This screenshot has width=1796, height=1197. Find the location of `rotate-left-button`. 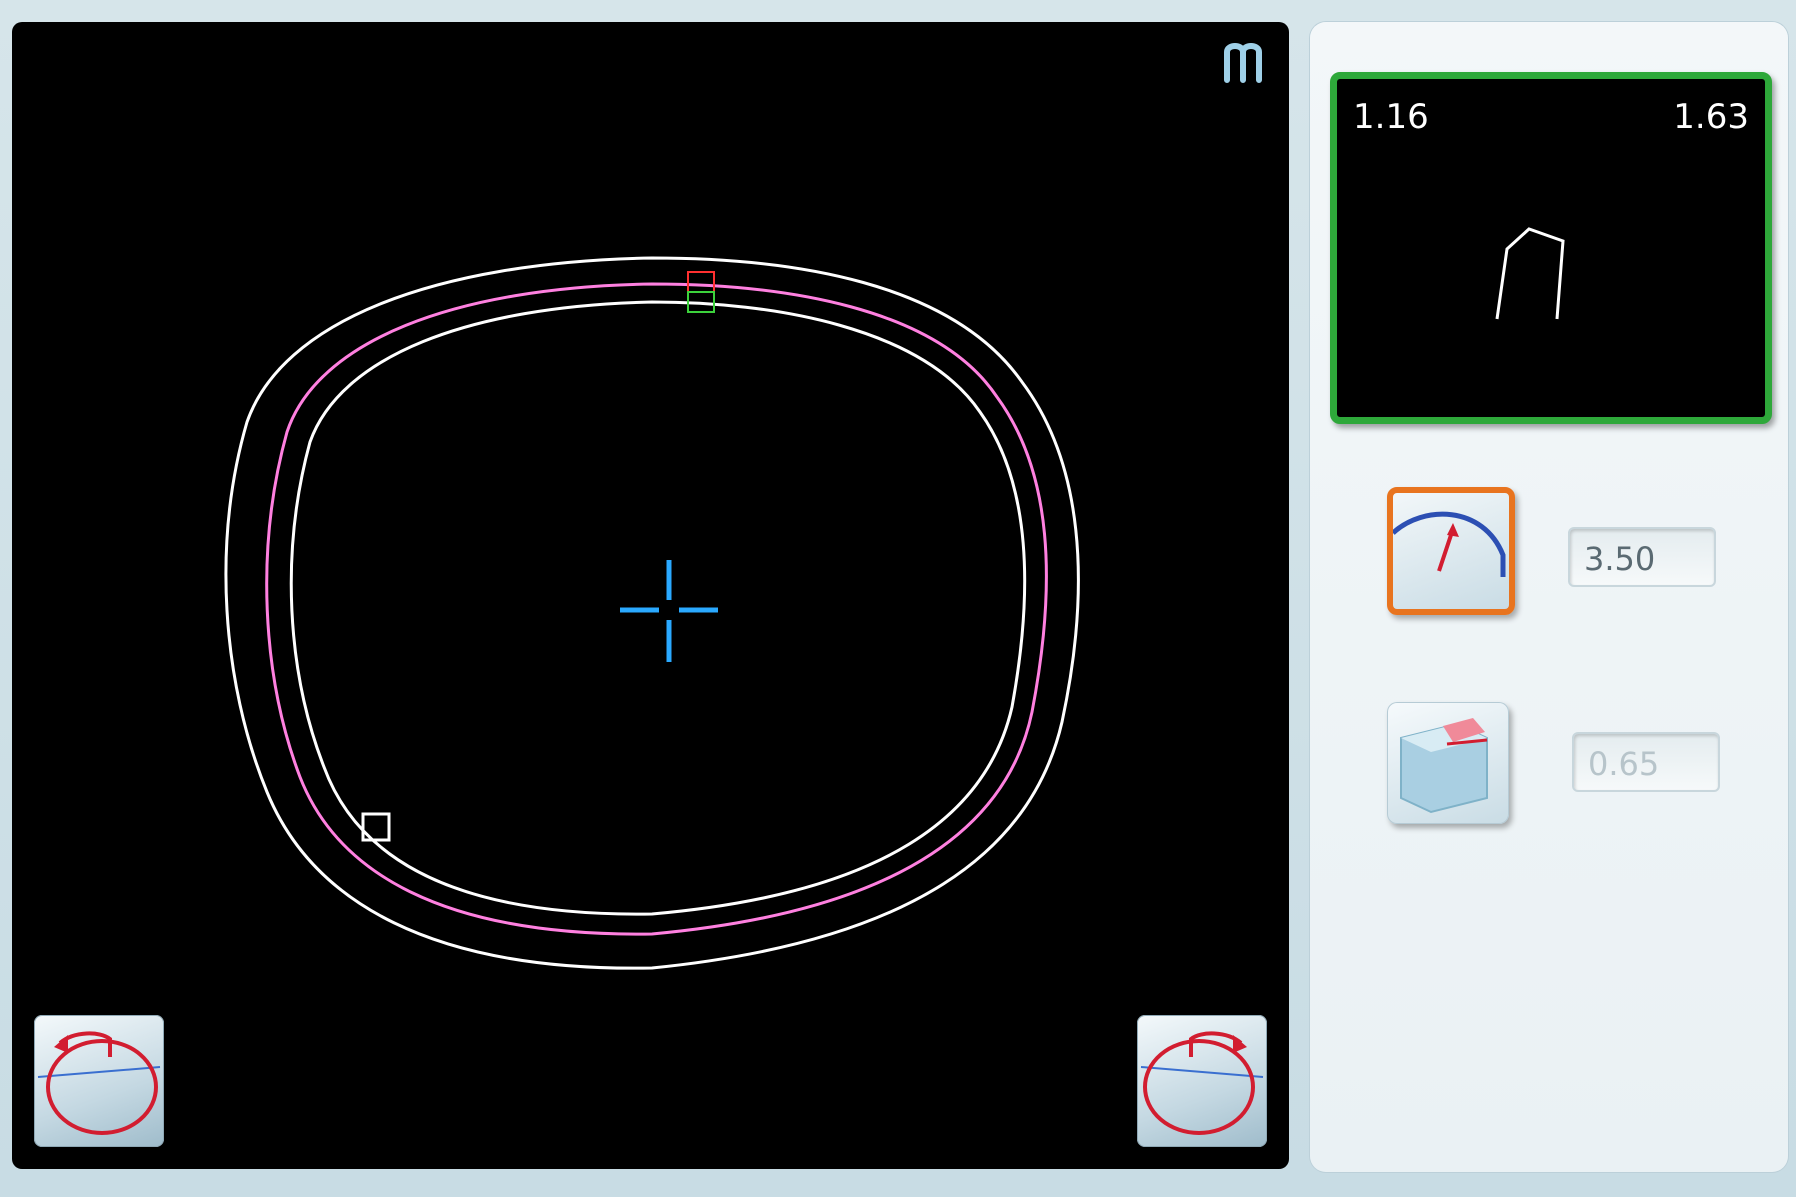

rotate-left-button is located at coordinates (99, 1081).